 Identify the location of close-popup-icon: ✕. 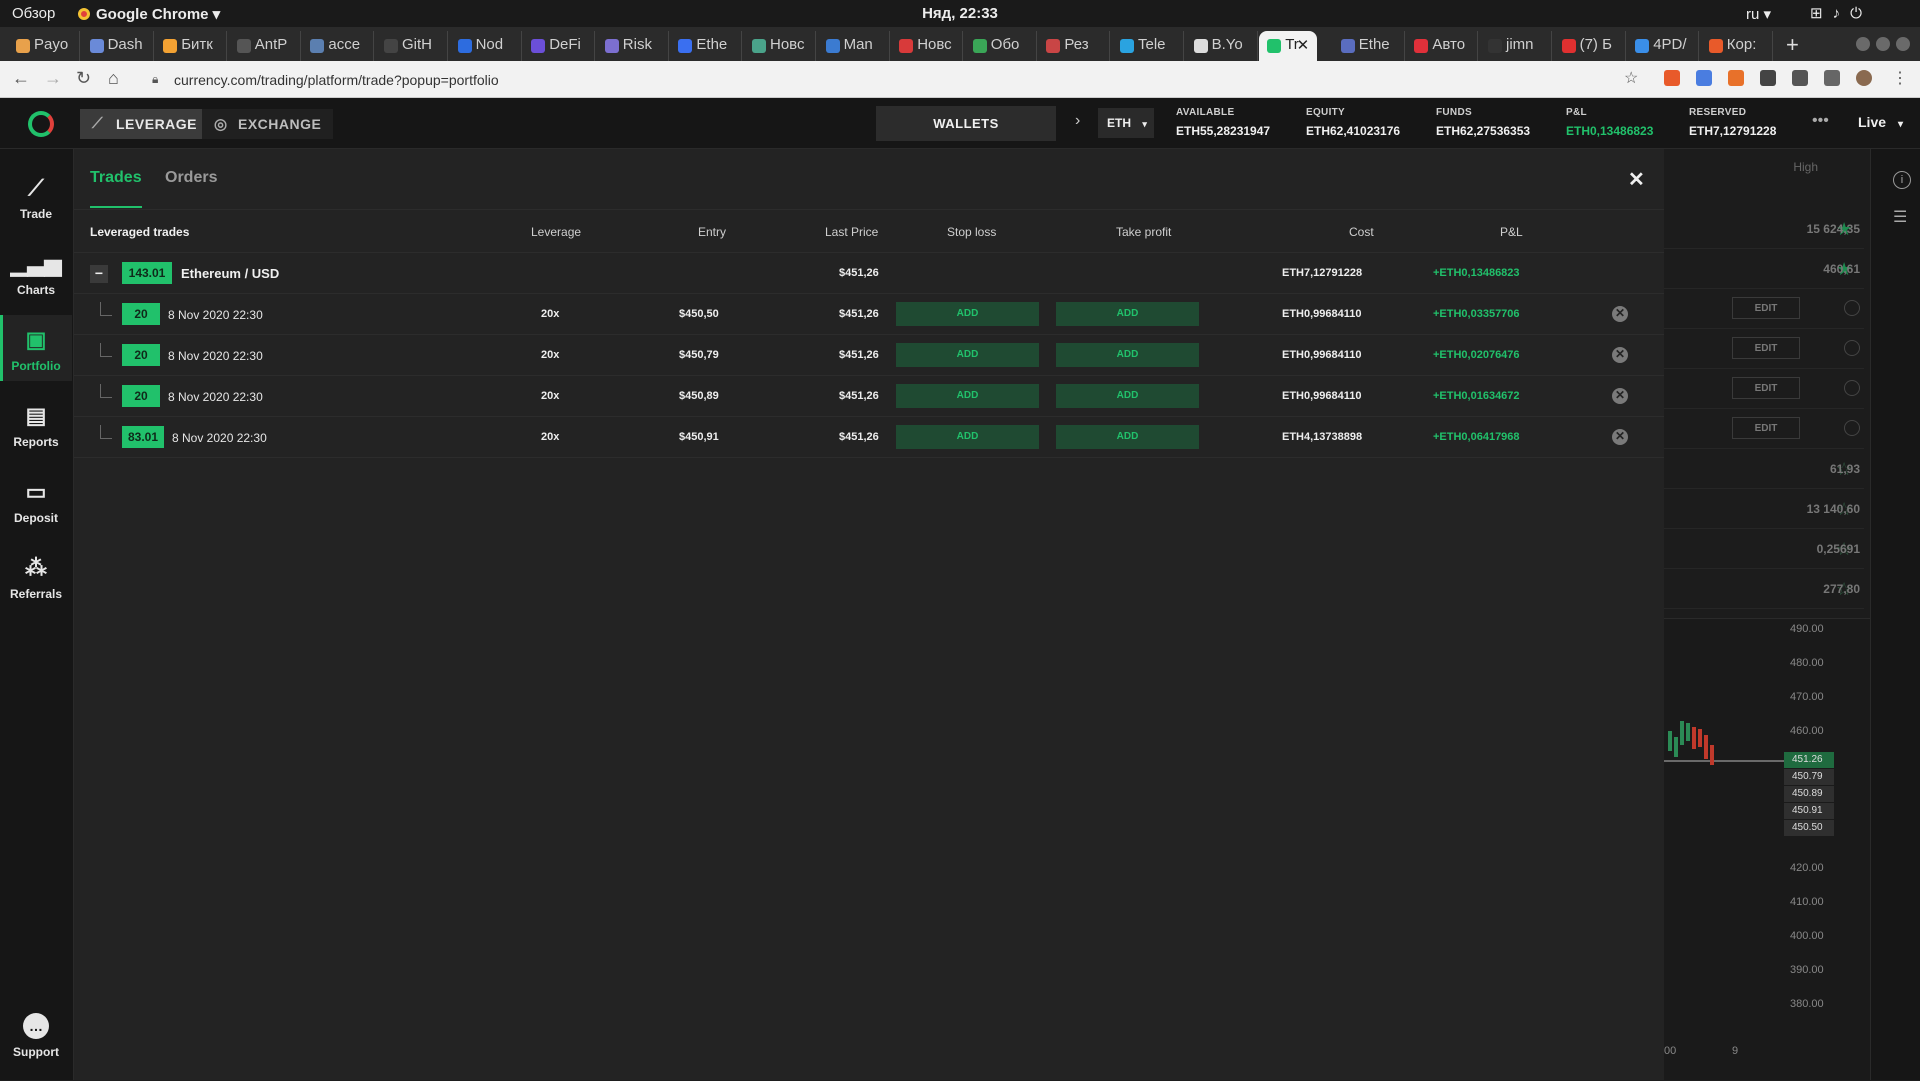
(1636, 179).